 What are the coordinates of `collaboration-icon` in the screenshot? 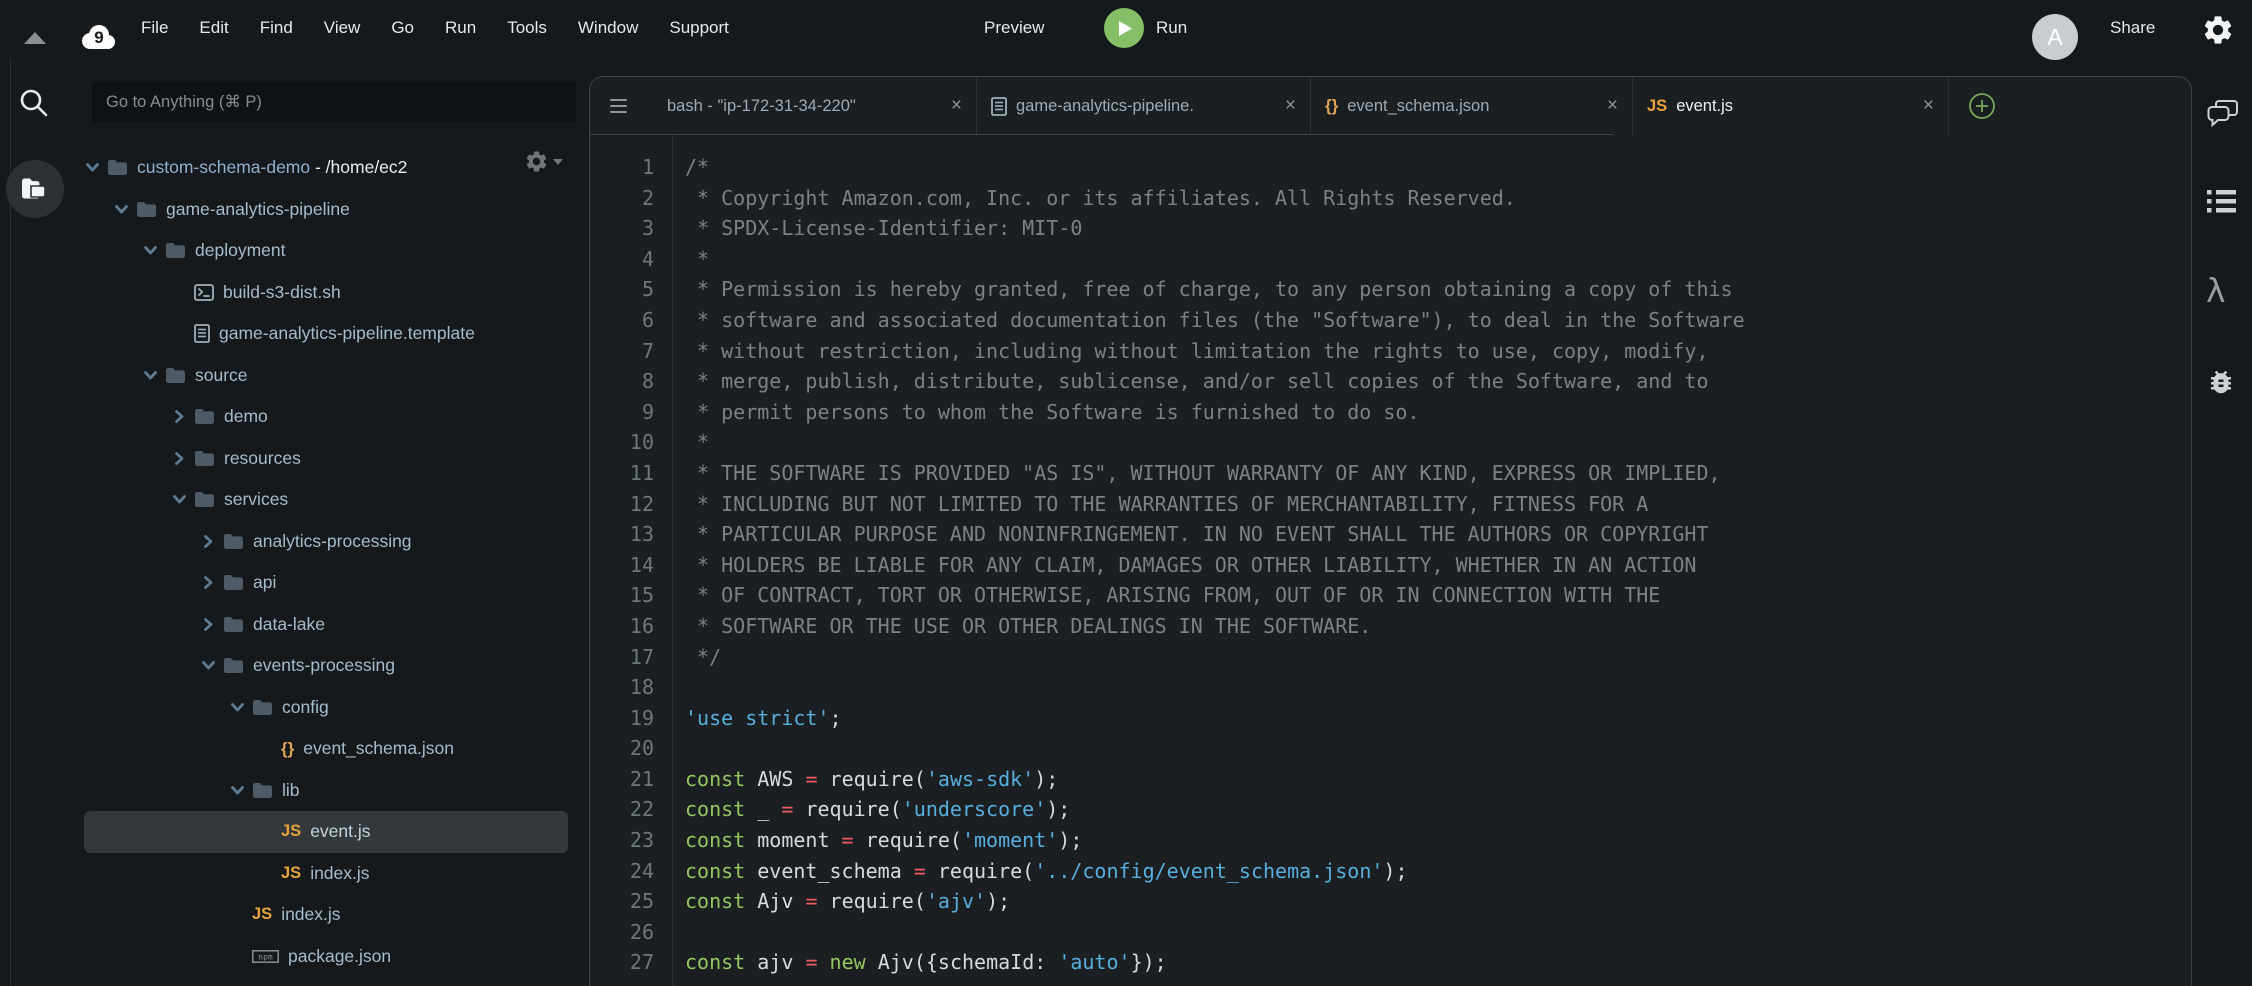 It's located at (2222, 116).